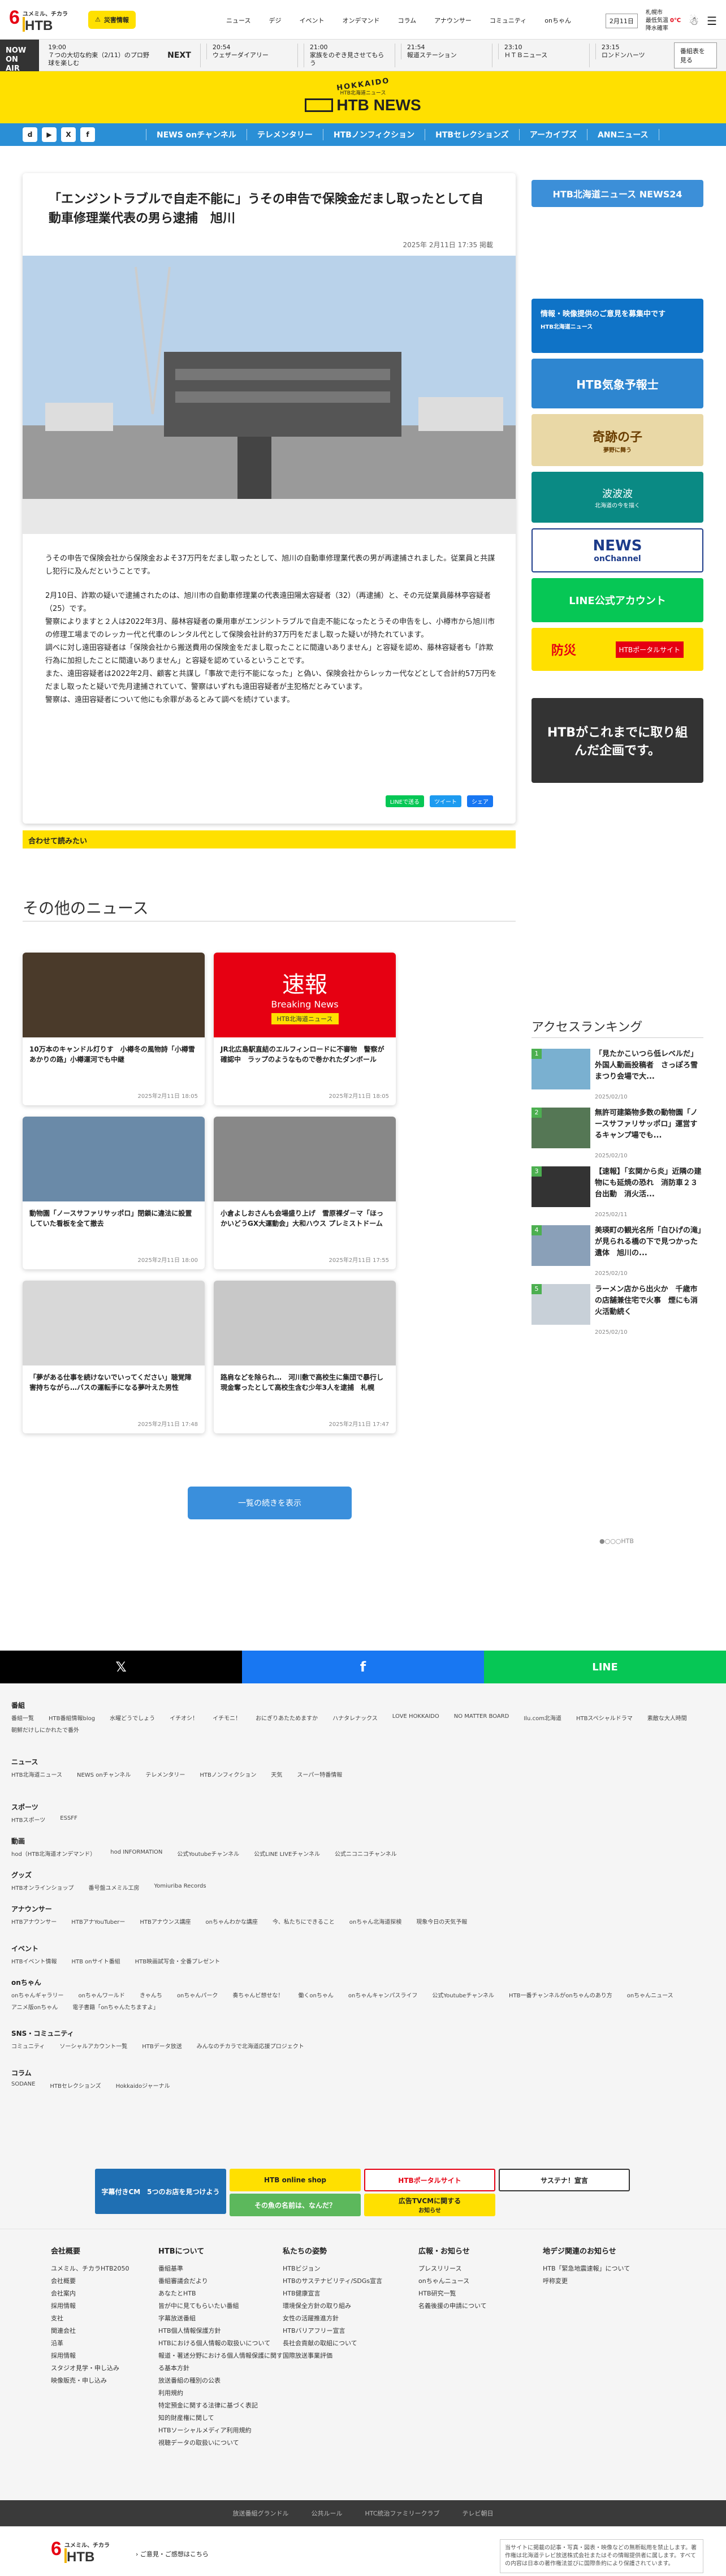  I want to click on feedback-link: › ご意見・ご感想はこちら, so click(173, 2553).